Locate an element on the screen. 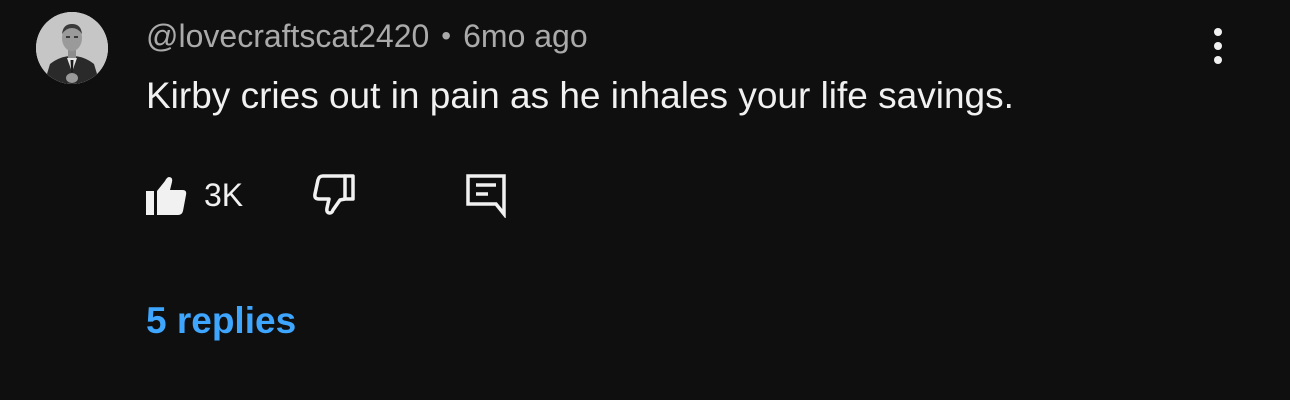 The width and height of the screenshot is (1290, 400). avatar is located at coordinates (72, 48).